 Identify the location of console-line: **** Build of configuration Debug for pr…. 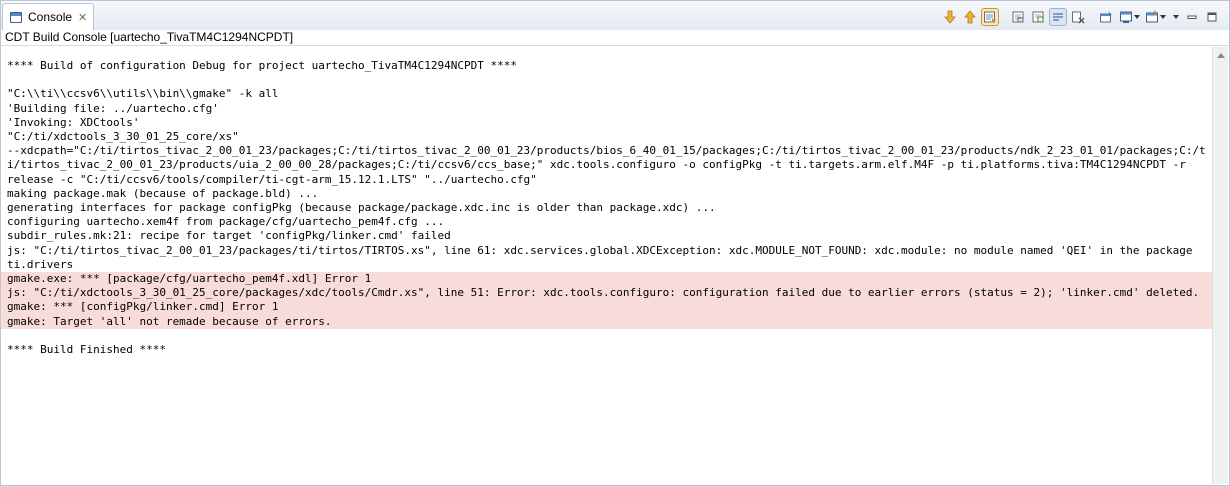
(262, 65).